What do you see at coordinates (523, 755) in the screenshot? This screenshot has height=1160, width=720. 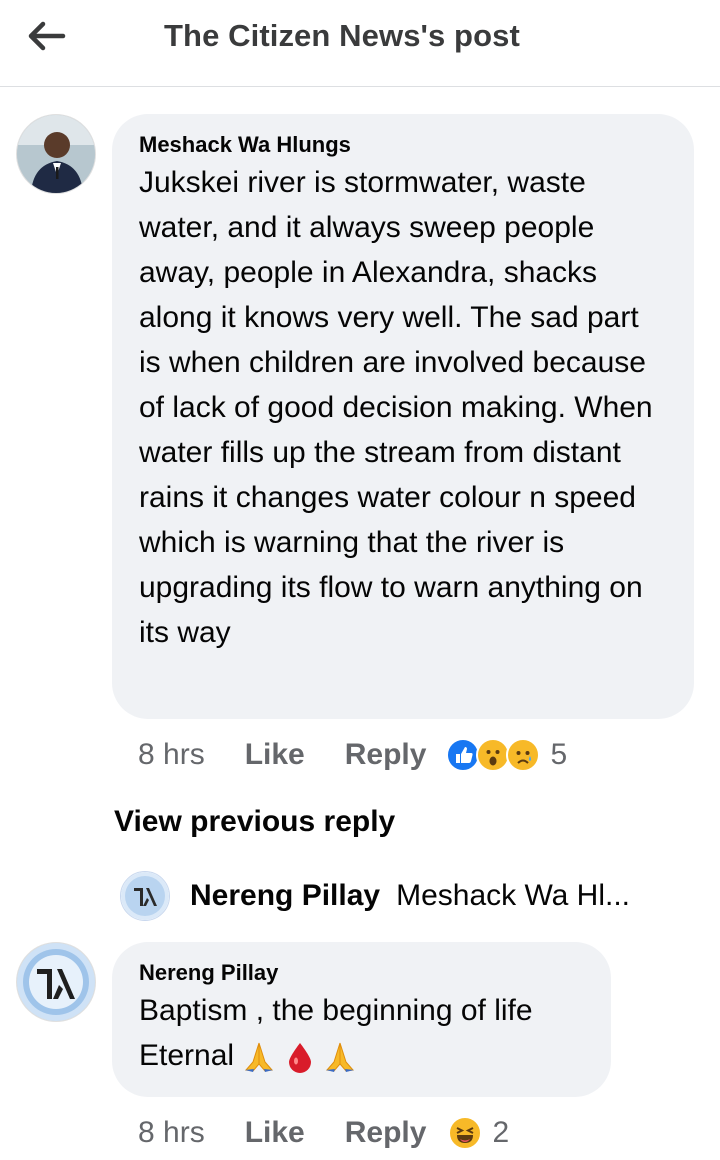 I see `sad-icon` at bounding box center [523, 755].